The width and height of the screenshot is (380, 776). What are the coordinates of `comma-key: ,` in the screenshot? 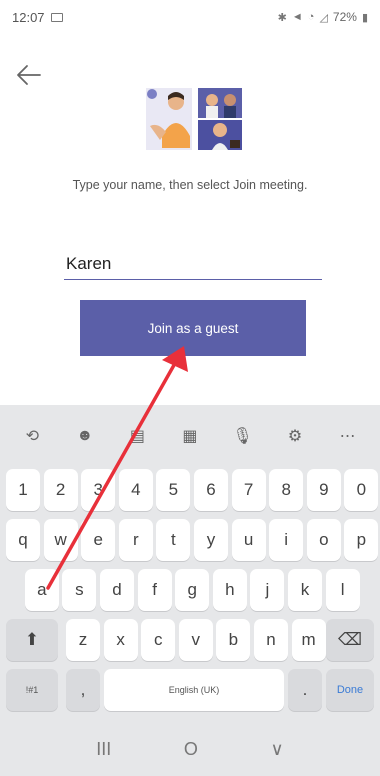 It's located at (83, 690).